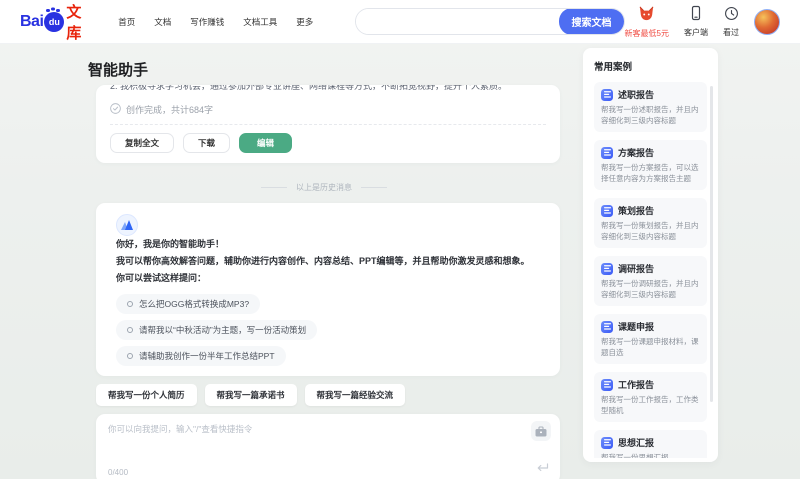 The width and height of the screenshot is (800, 479). What do you see at coordinates (115, 109) in the screenshot?
I see `check-circle-icon` at bounding box center [115, 109].